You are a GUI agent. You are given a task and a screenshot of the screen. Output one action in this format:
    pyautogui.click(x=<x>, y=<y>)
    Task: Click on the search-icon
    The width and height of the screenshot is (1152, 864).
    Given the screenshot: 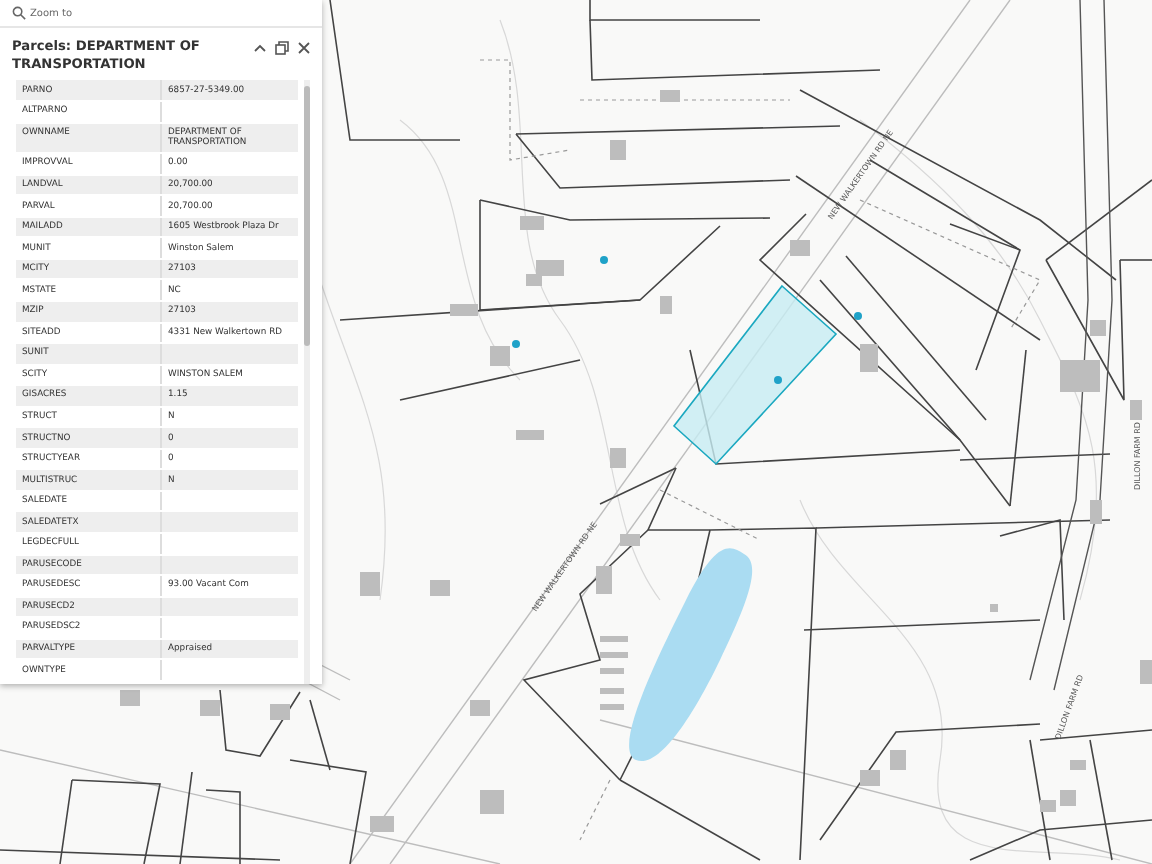 What is the action you would take?
    pyautogui.click(x=19, y=13)
    